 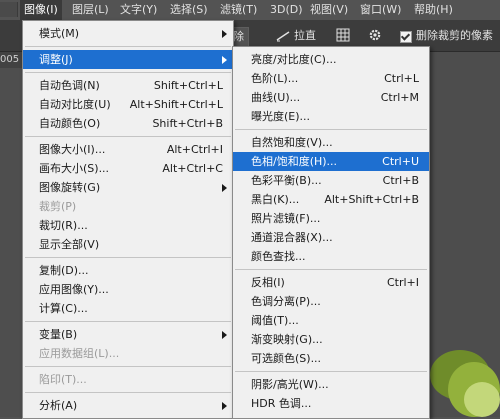 What do you see at coordinates (482, 399) in the screenshot?
I see `leaf-shape` at bounding box center [482, 399].